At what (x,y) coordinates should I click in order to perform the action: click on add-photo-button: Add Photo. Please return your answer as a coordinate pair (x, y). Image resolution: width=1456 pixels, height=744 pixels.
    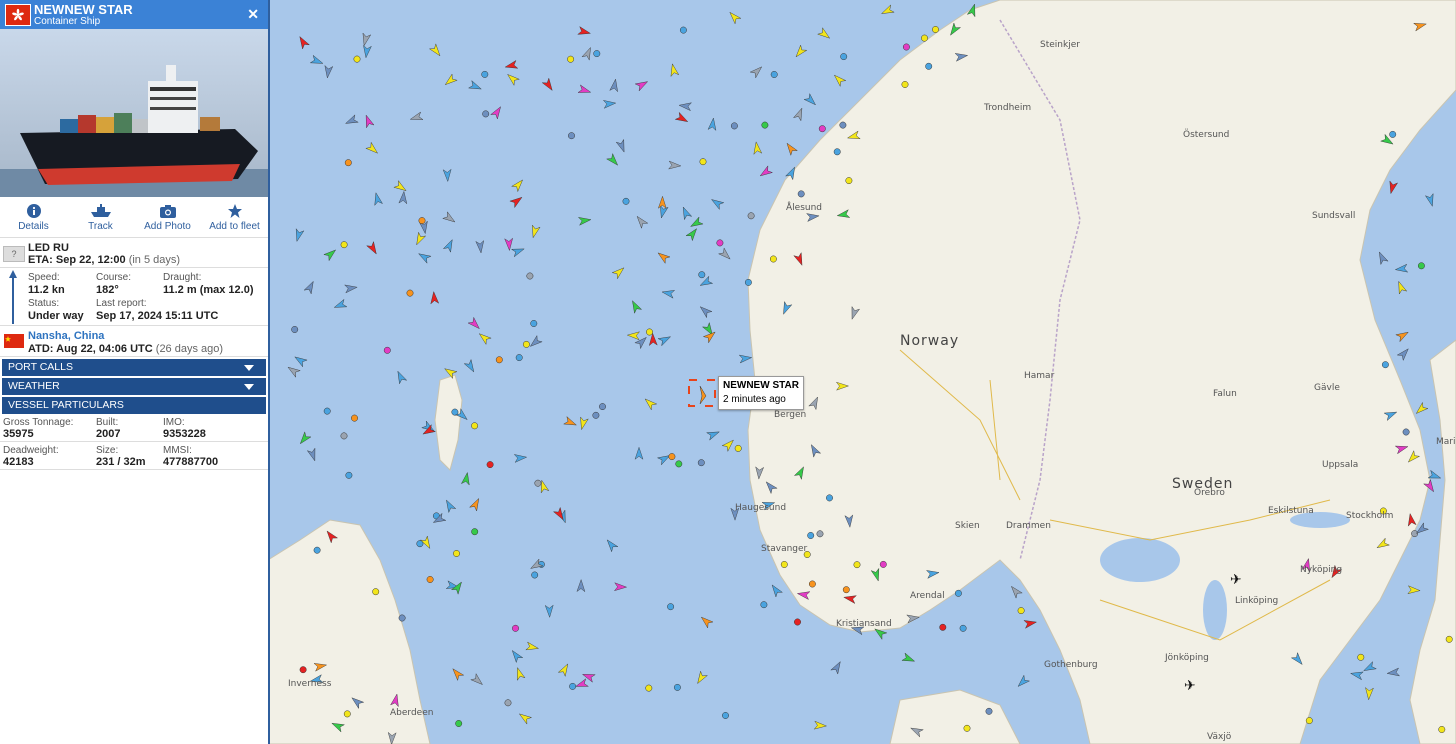
    Looking at the image, I should click on (167, 217).